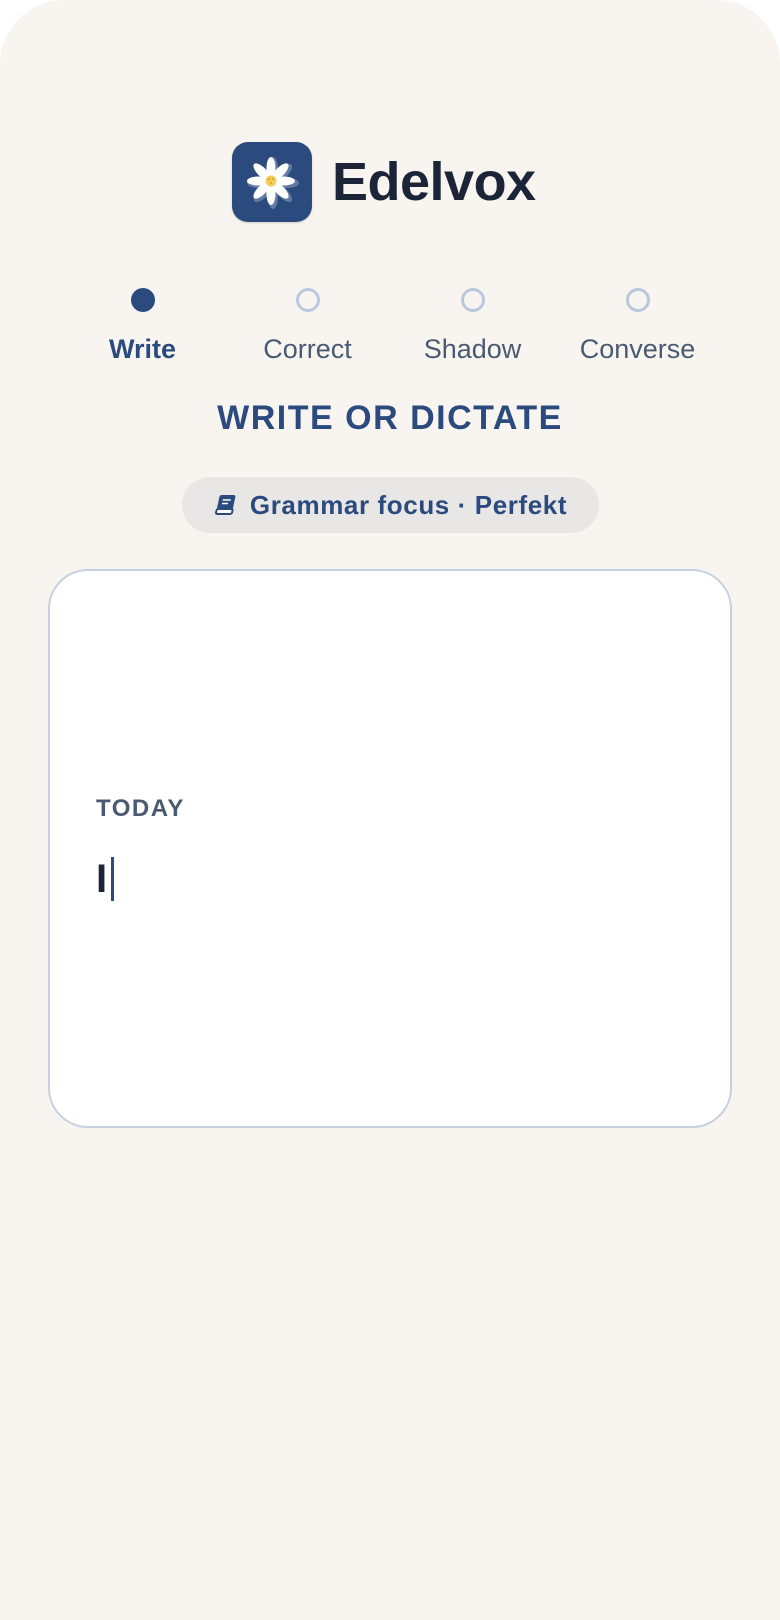 Image resolution: width=780 pixels, height=1620 pixels. What do you see at coordinates (142, 325) in the screenshot?
I see `step-write: Write` at bounding box center [142, 325].